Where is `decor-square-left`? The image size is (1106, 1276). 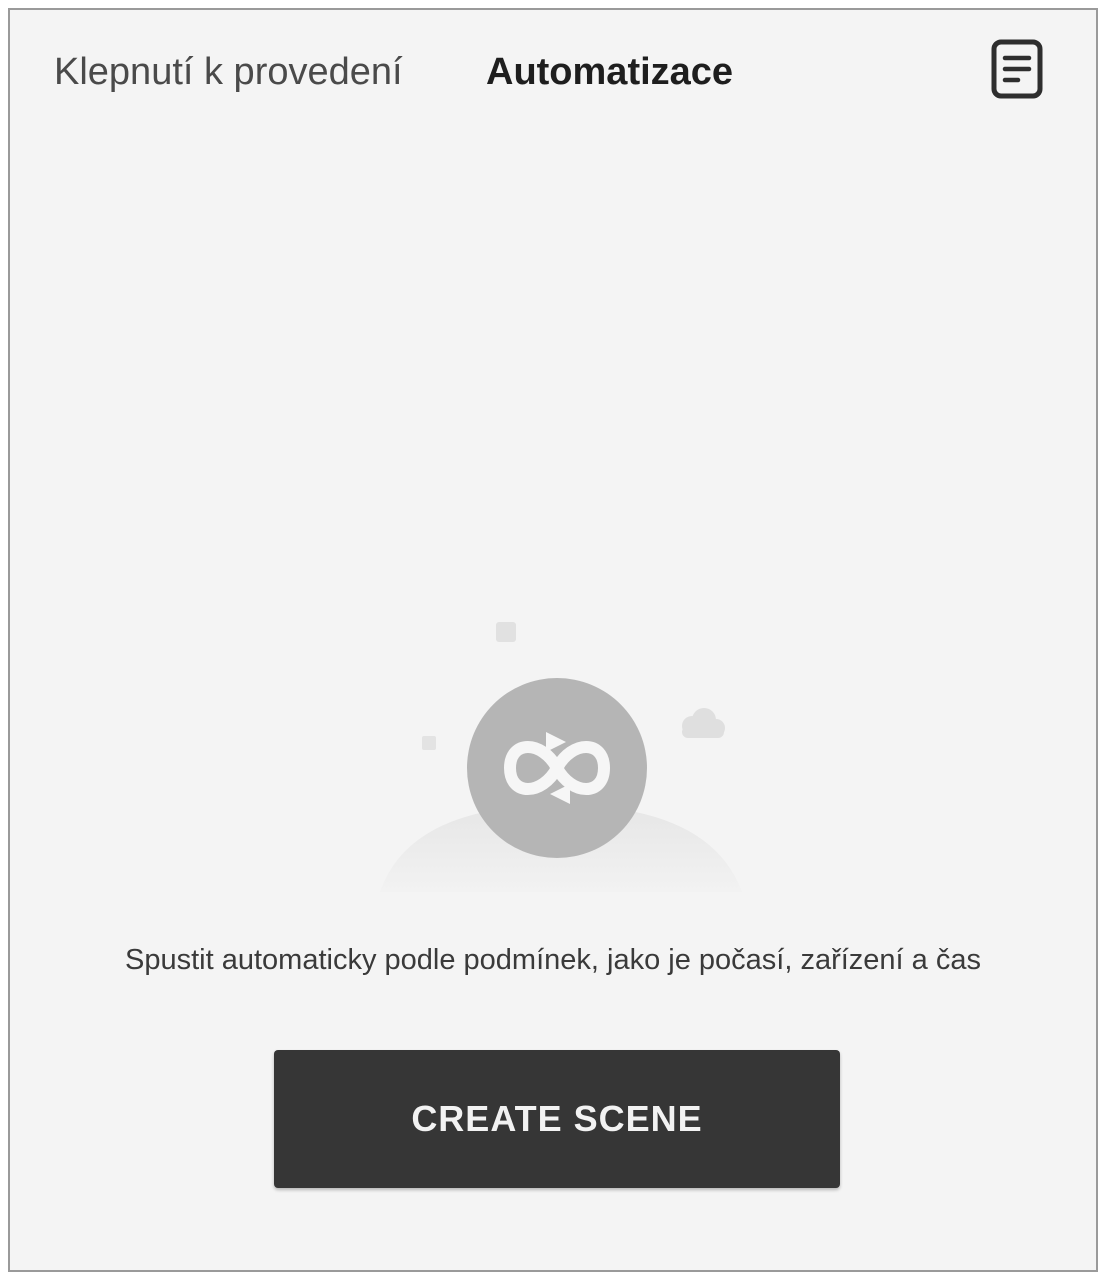
decor-square-left is located at coordinates (429, 743).